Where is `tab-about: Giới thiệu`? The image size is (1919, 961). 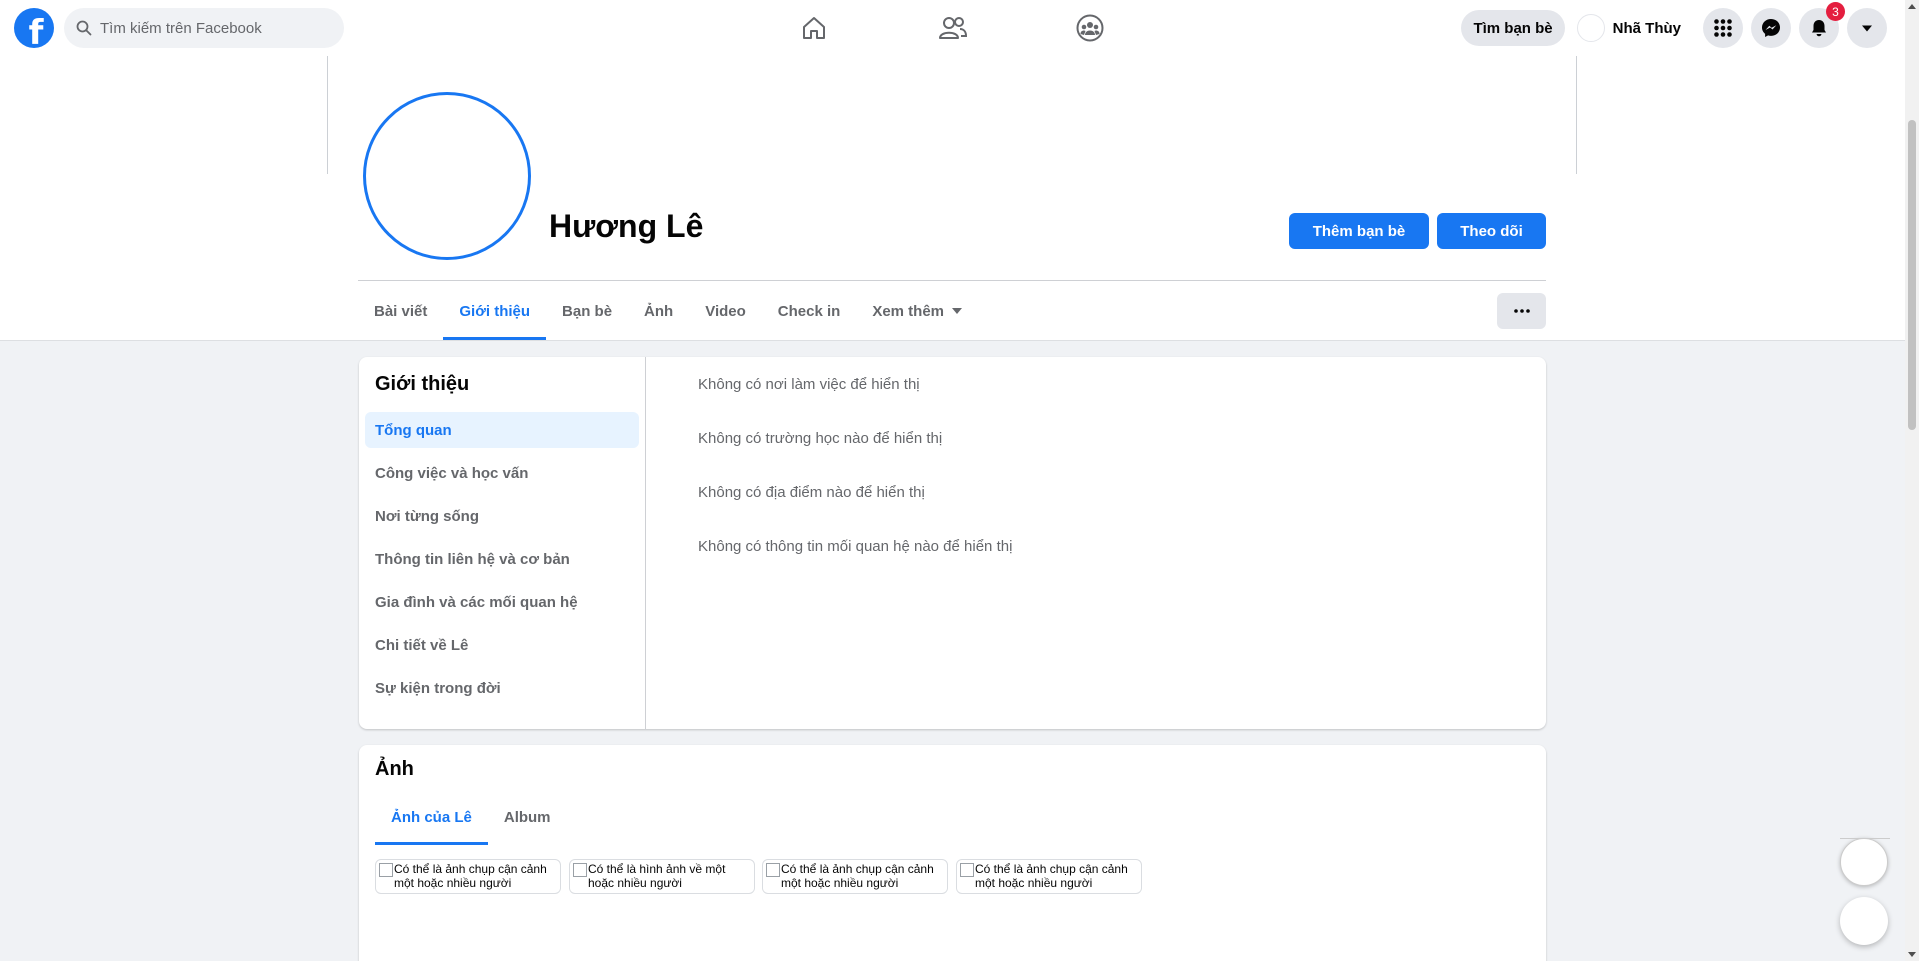 tab-about: Giới thiệu is located at coordinates (494, 311).